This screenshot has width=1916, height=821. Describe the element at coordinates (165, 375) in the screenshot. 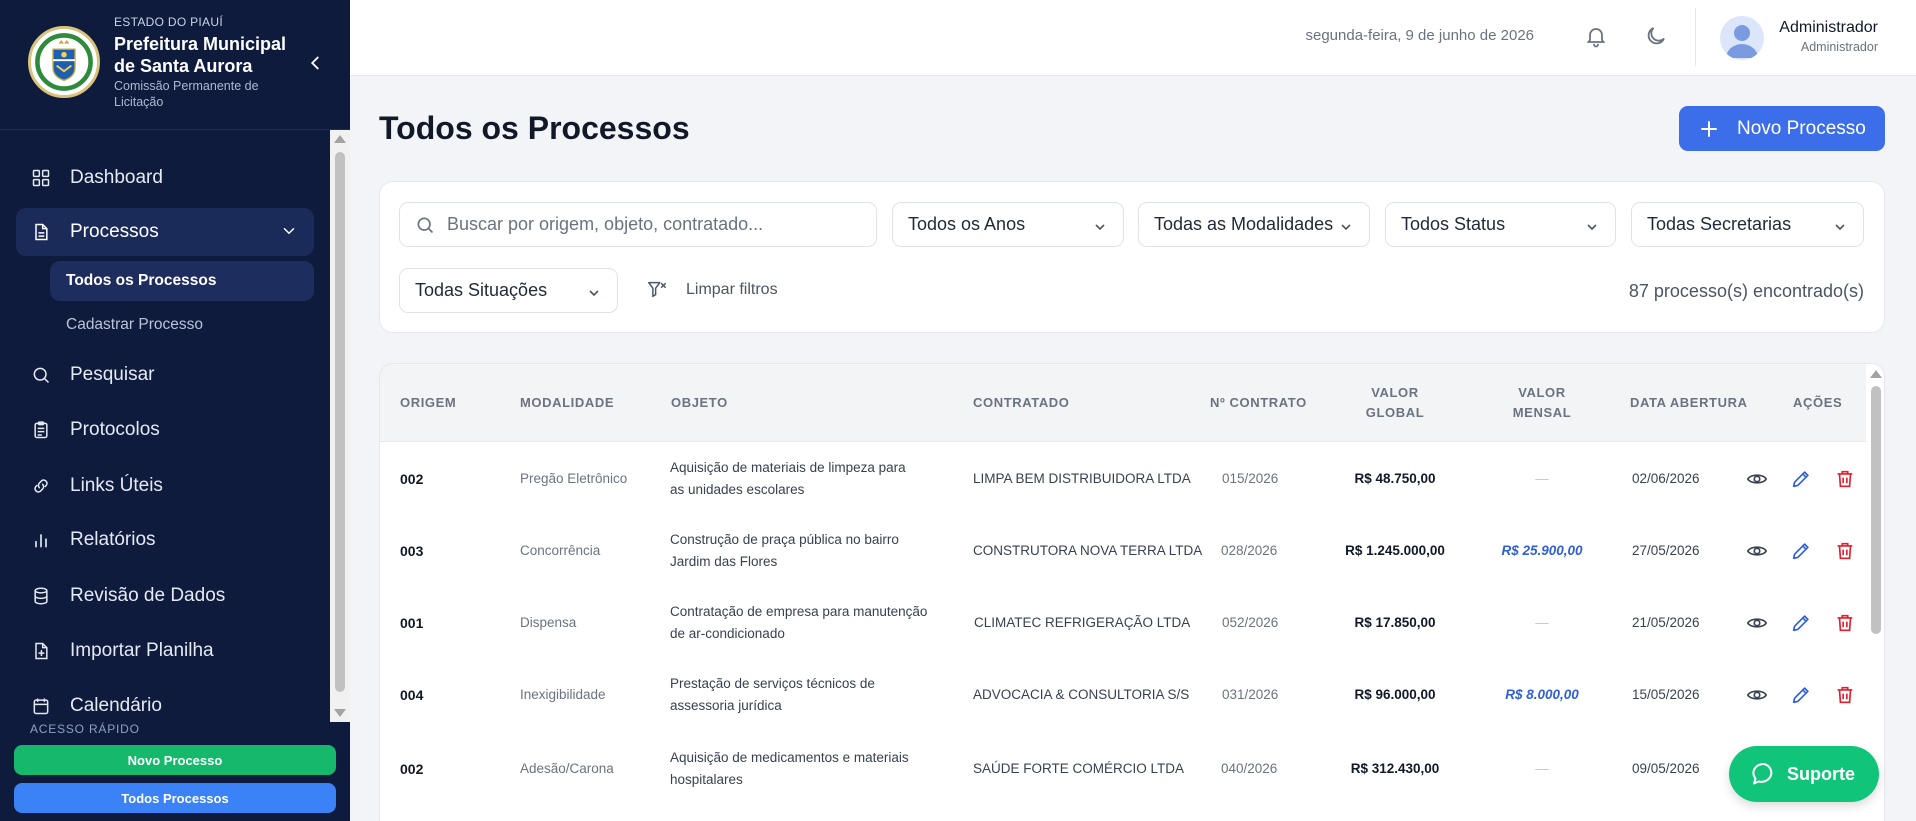

I see `sidebar-item-pesquisar: Pesquisar` at that location.